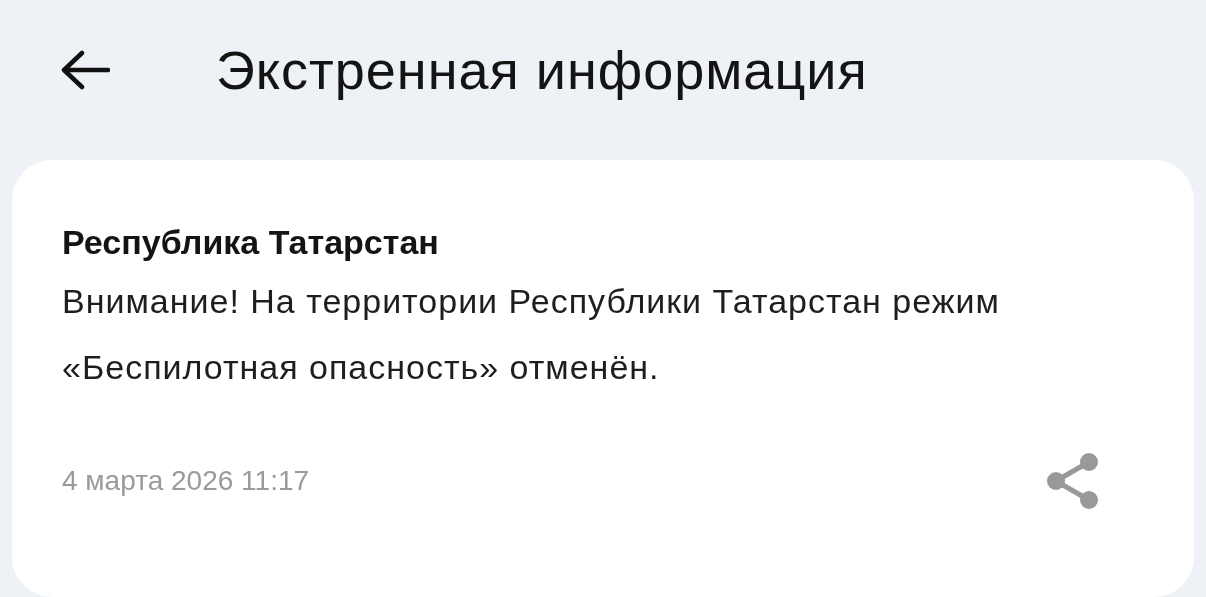  What do you see at coordinates (531, 334) in the screenshot?
I see `alert-message: Внимание! На территории Республики Татарстан режим «Беспилотная опасность» отменён.` at bounding box center [531, 334].